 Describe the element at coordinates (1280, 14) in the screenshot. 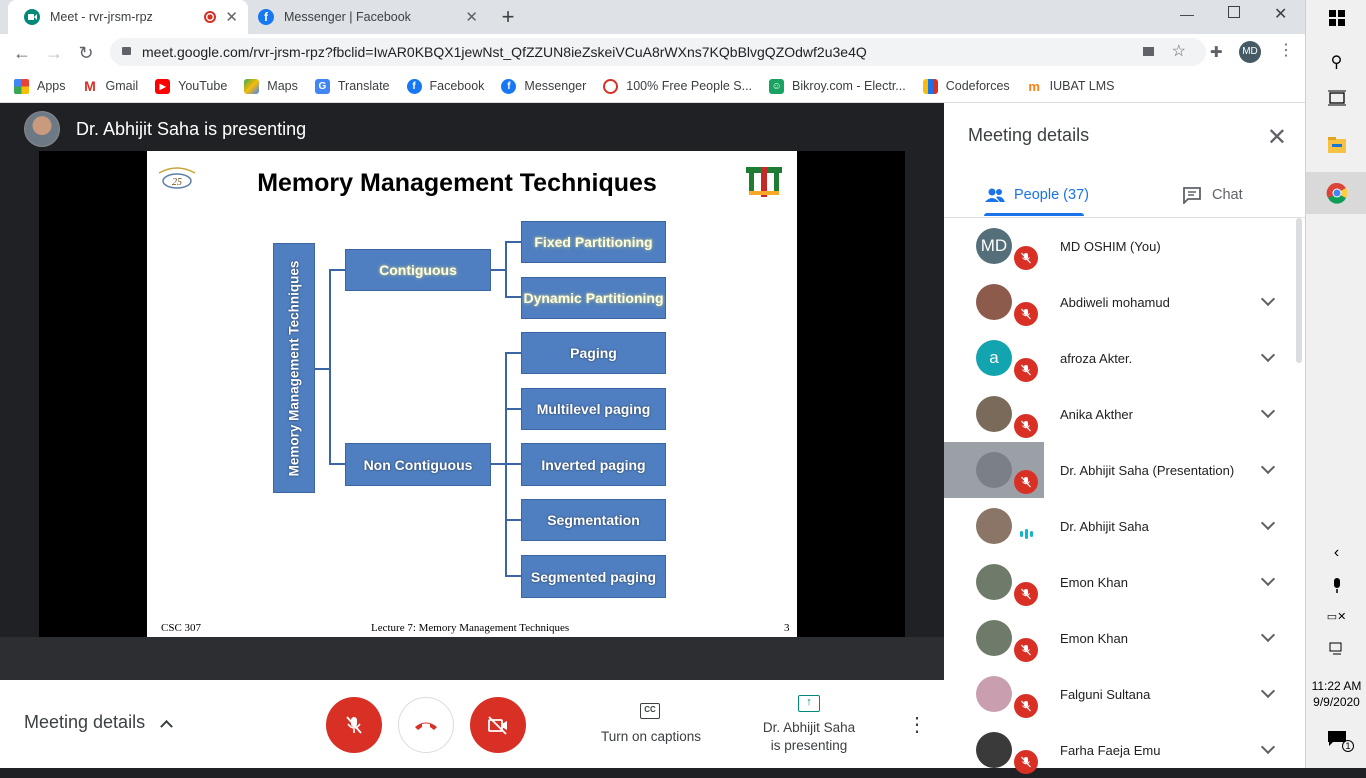

I see `window-close-button: ✕` at that location.